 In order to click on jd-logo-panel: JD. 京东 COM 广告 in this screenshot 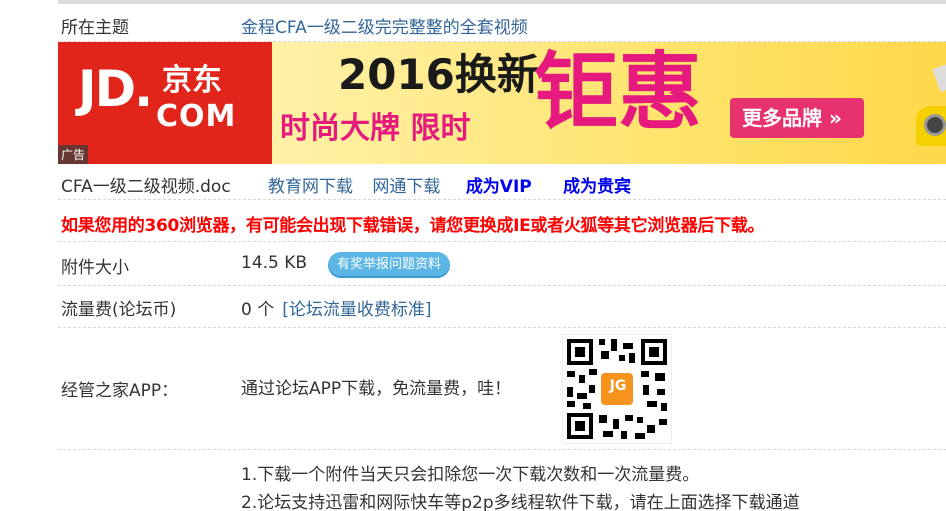, I will do `click(165, 103)`.